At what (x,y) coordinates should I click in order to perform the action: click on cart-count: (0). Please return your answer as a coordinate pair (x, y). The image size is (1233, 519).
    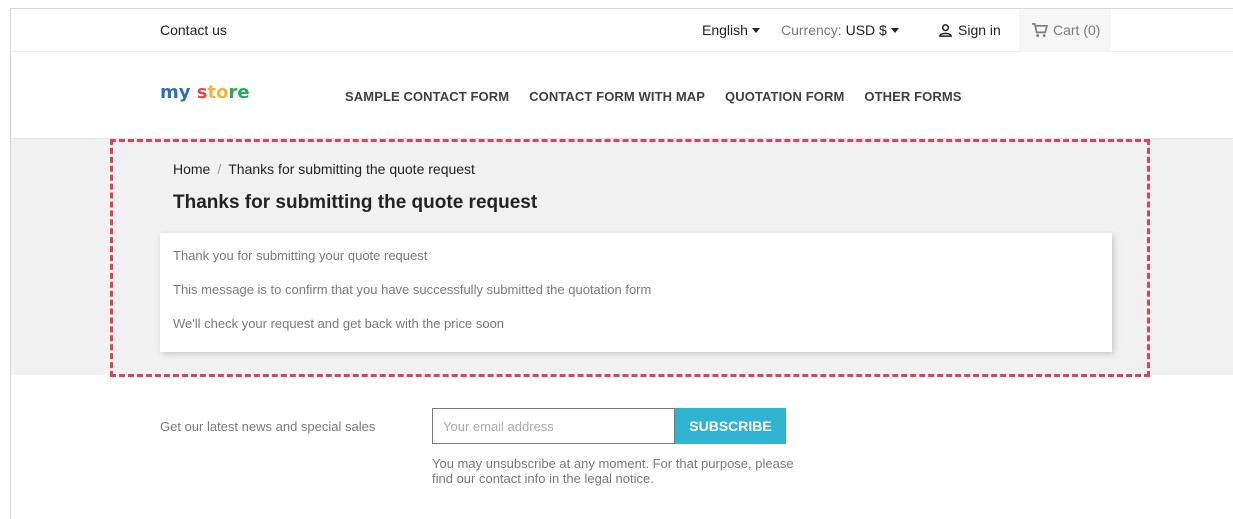
    Looking at the image, I should click on (1092, 30).